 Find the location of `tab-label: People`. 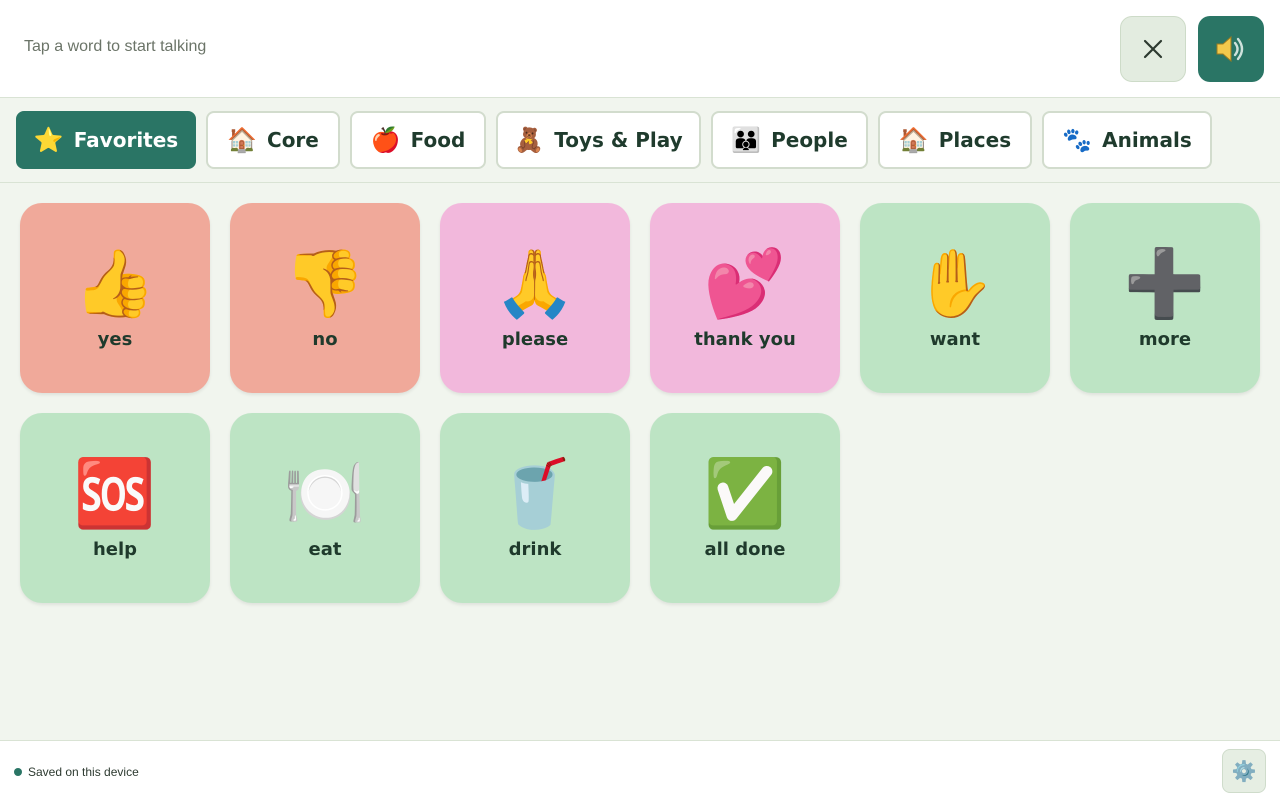

tab-label: People is located at coordinates (809, 140).